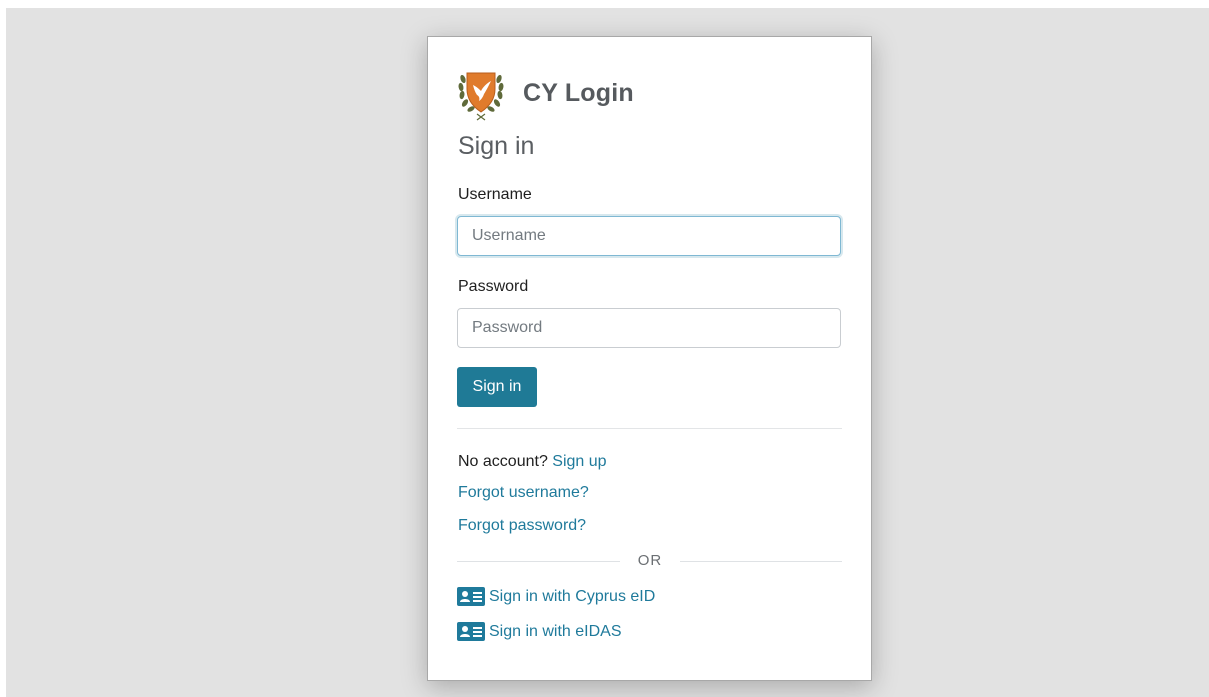 This screenshot has width=1209, height=697. I want to click on or-separator: OR, so click(649, 561).